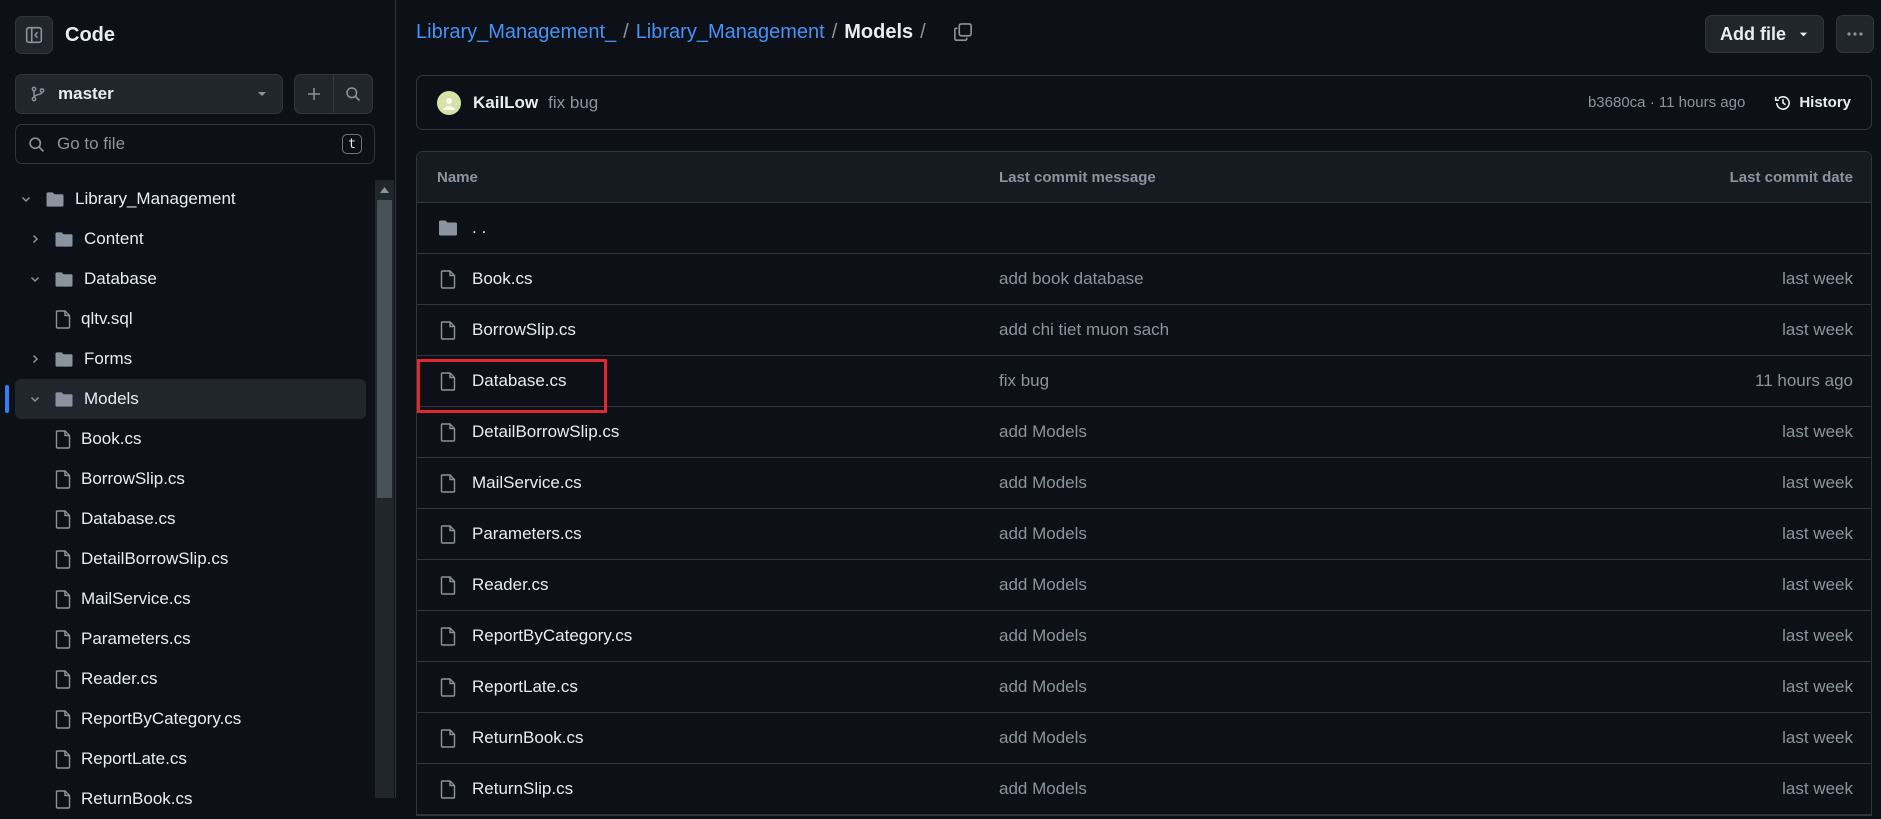  I want to click on tree-item-label: Parameters.cs, so click(136, 638).